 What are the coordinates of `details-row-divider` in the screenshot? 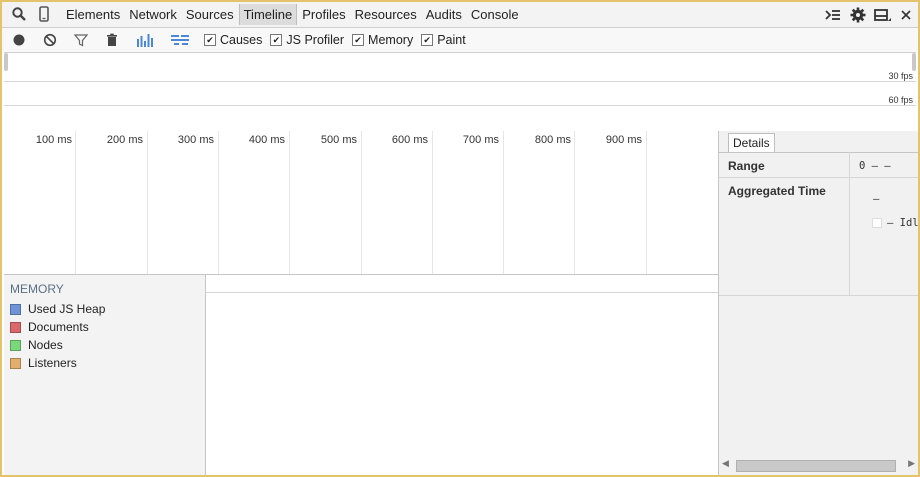 It's located at (818, 177).